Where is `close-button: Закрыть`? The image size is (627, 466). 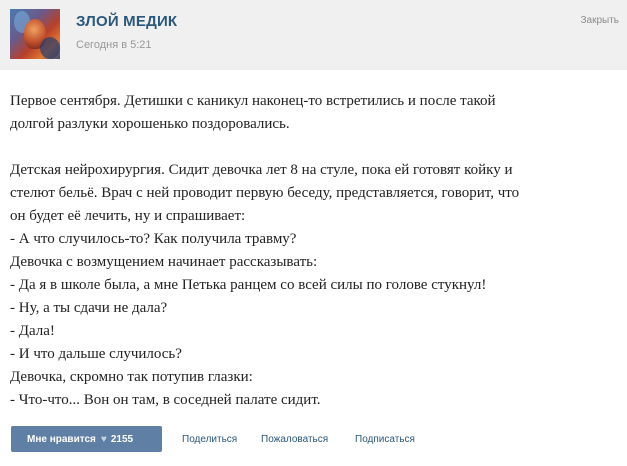 close-button: Закрыть is located at coordinates (599, 20).